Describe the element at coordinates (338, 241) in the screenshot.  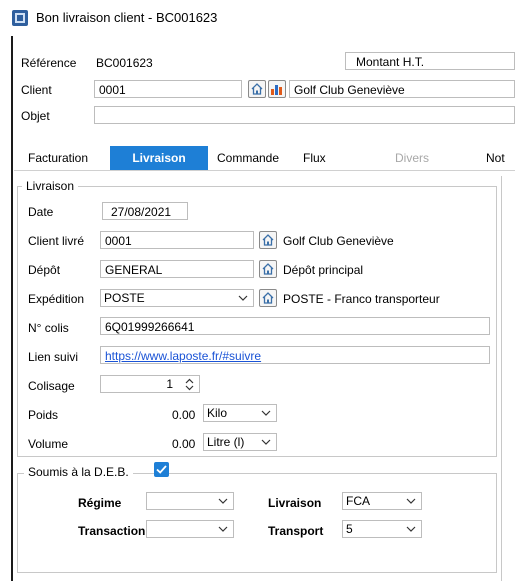
I see `client-livre-name: Golf Club Geneviève` at that location.